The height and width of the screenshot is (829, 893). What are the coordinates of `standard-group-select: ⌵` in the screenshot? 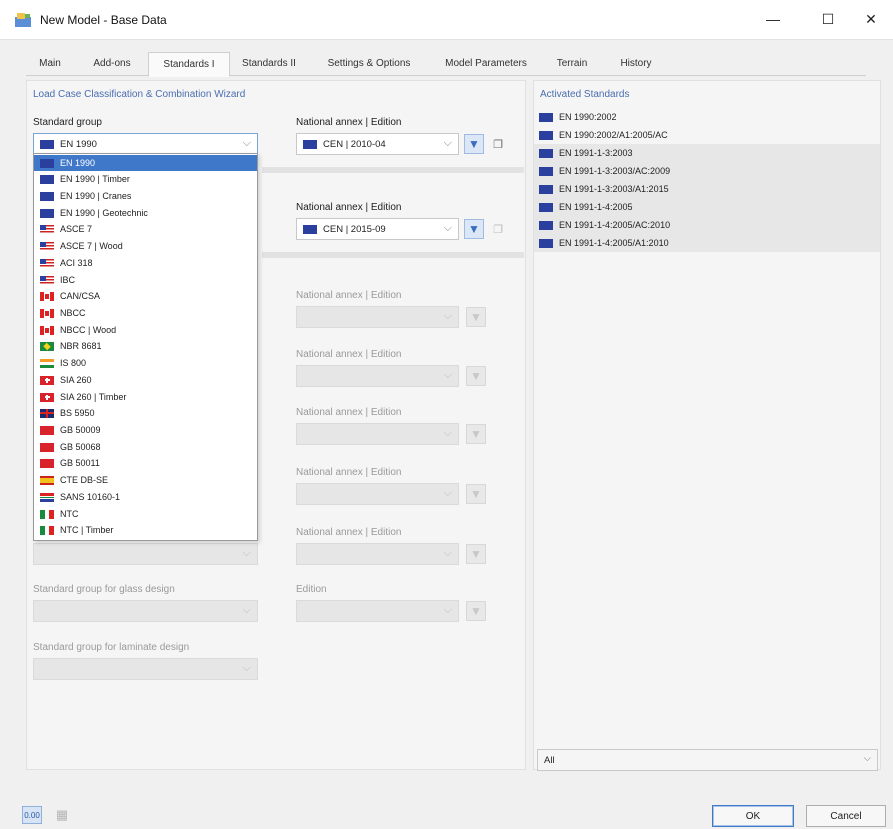 It's located at (145, 554).